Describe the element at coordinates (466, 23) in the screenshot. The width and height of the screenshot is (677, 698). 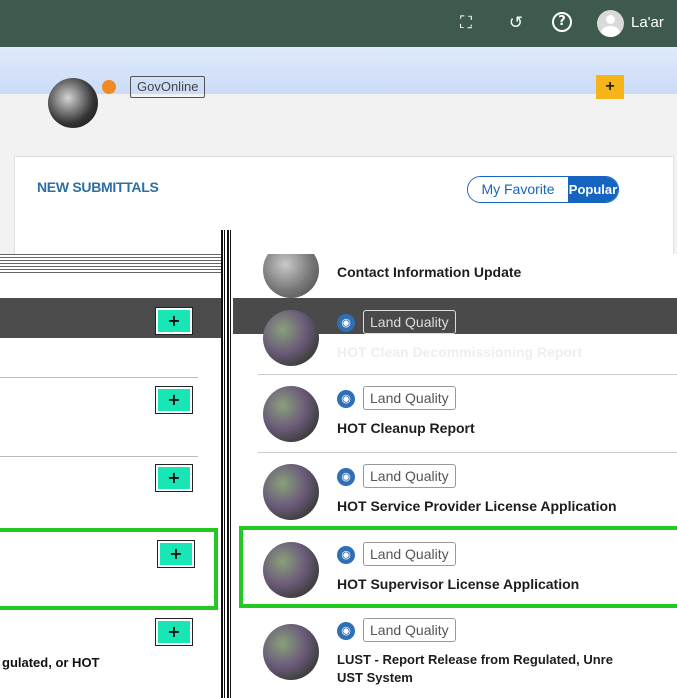
I see `fullscreen-icon: ⛶` at that location.